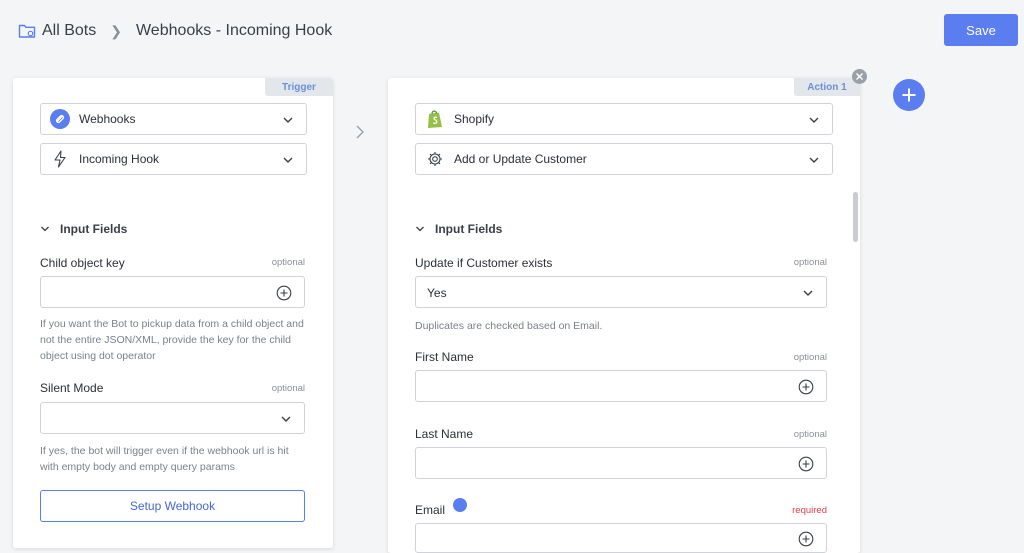 The width and height of the screenshot is (1024, 553). I want to click on shopify-icon, so click(435, 119).